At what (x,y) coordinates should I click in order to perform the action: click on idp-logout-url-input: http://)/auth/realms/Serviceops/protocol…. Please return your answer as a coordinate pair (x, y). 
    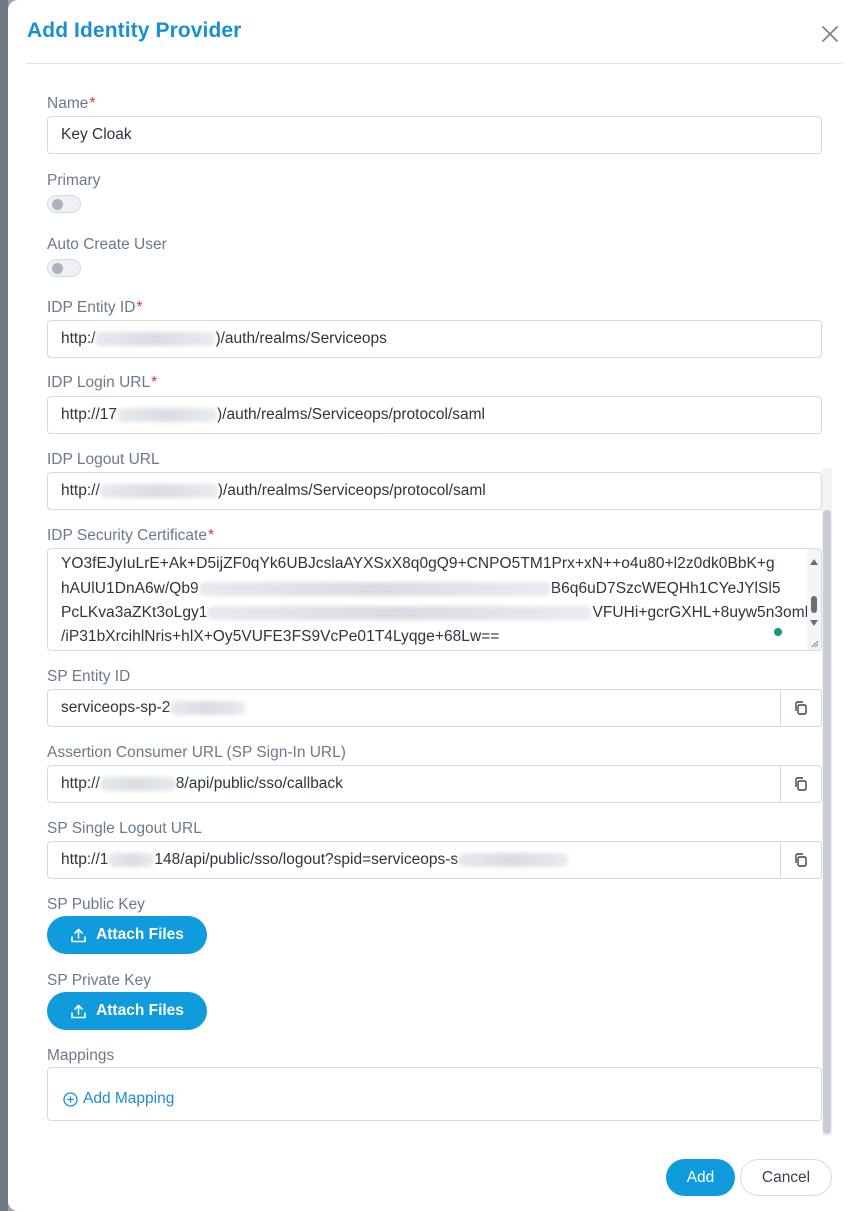
    Looking at the image, I should click on (434, 491).